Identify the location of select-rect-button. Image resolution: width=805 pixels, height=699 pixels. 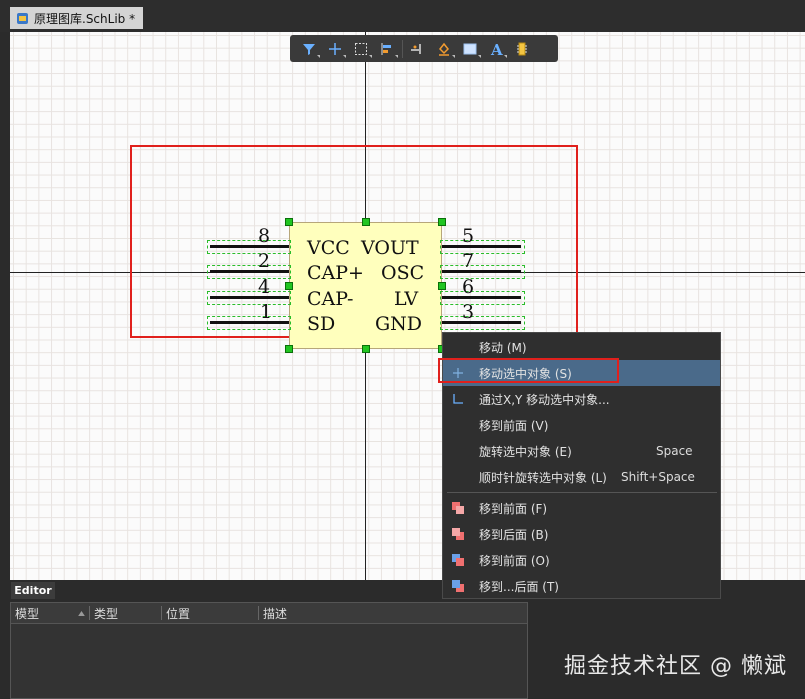
(361, 49).